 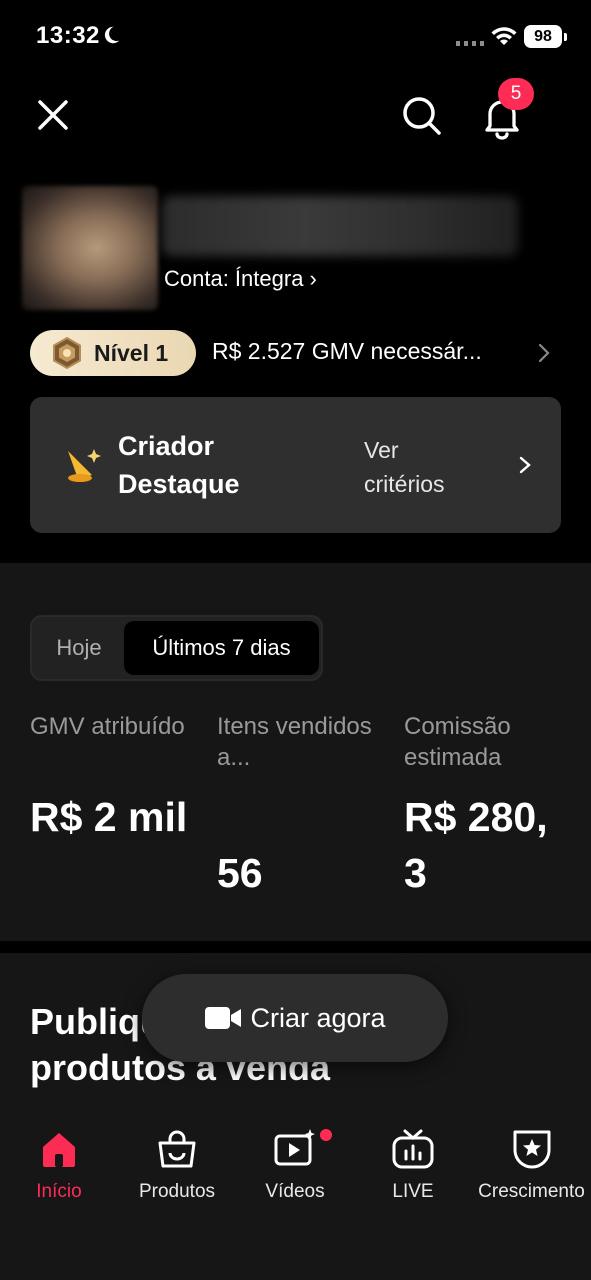 I want to click on metric-label: GMV atribuído, so click(x=107, y=726).